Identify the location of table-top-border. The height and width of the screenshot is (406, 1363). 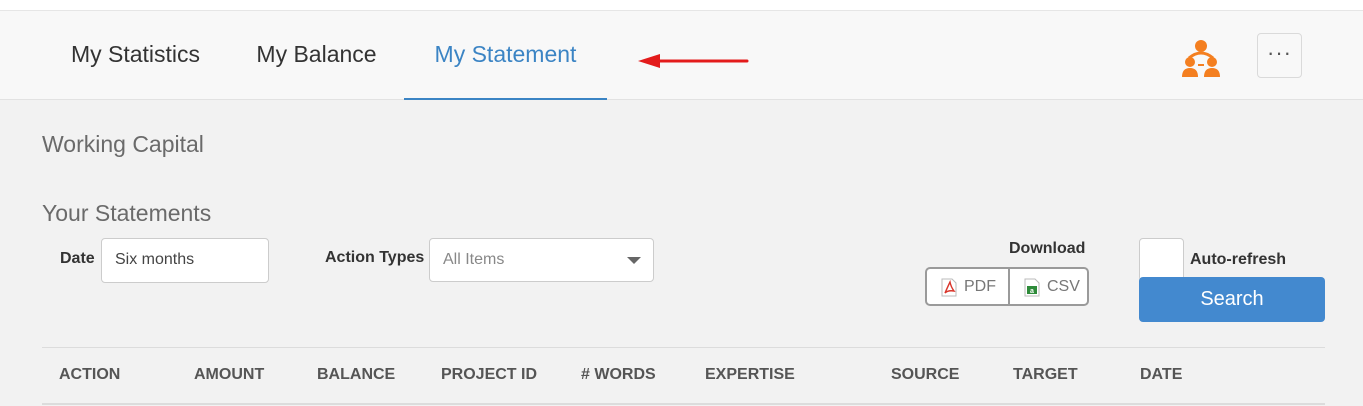
(683, 347).